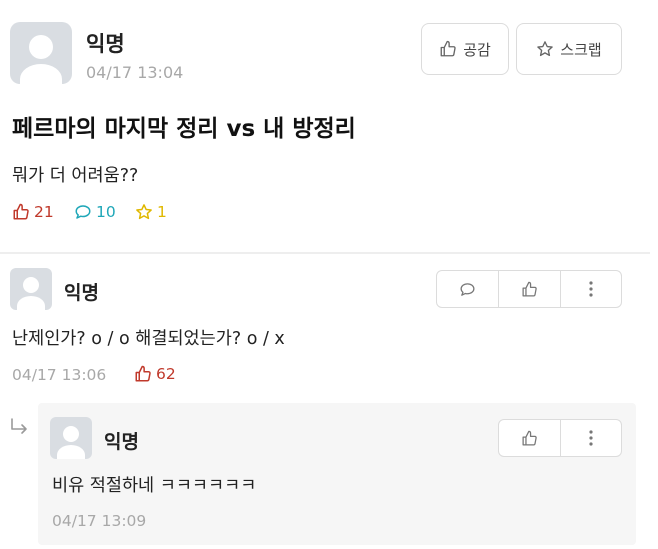  I want to click on reply-timestamp: 04/17 13:09, so click(99, 521).